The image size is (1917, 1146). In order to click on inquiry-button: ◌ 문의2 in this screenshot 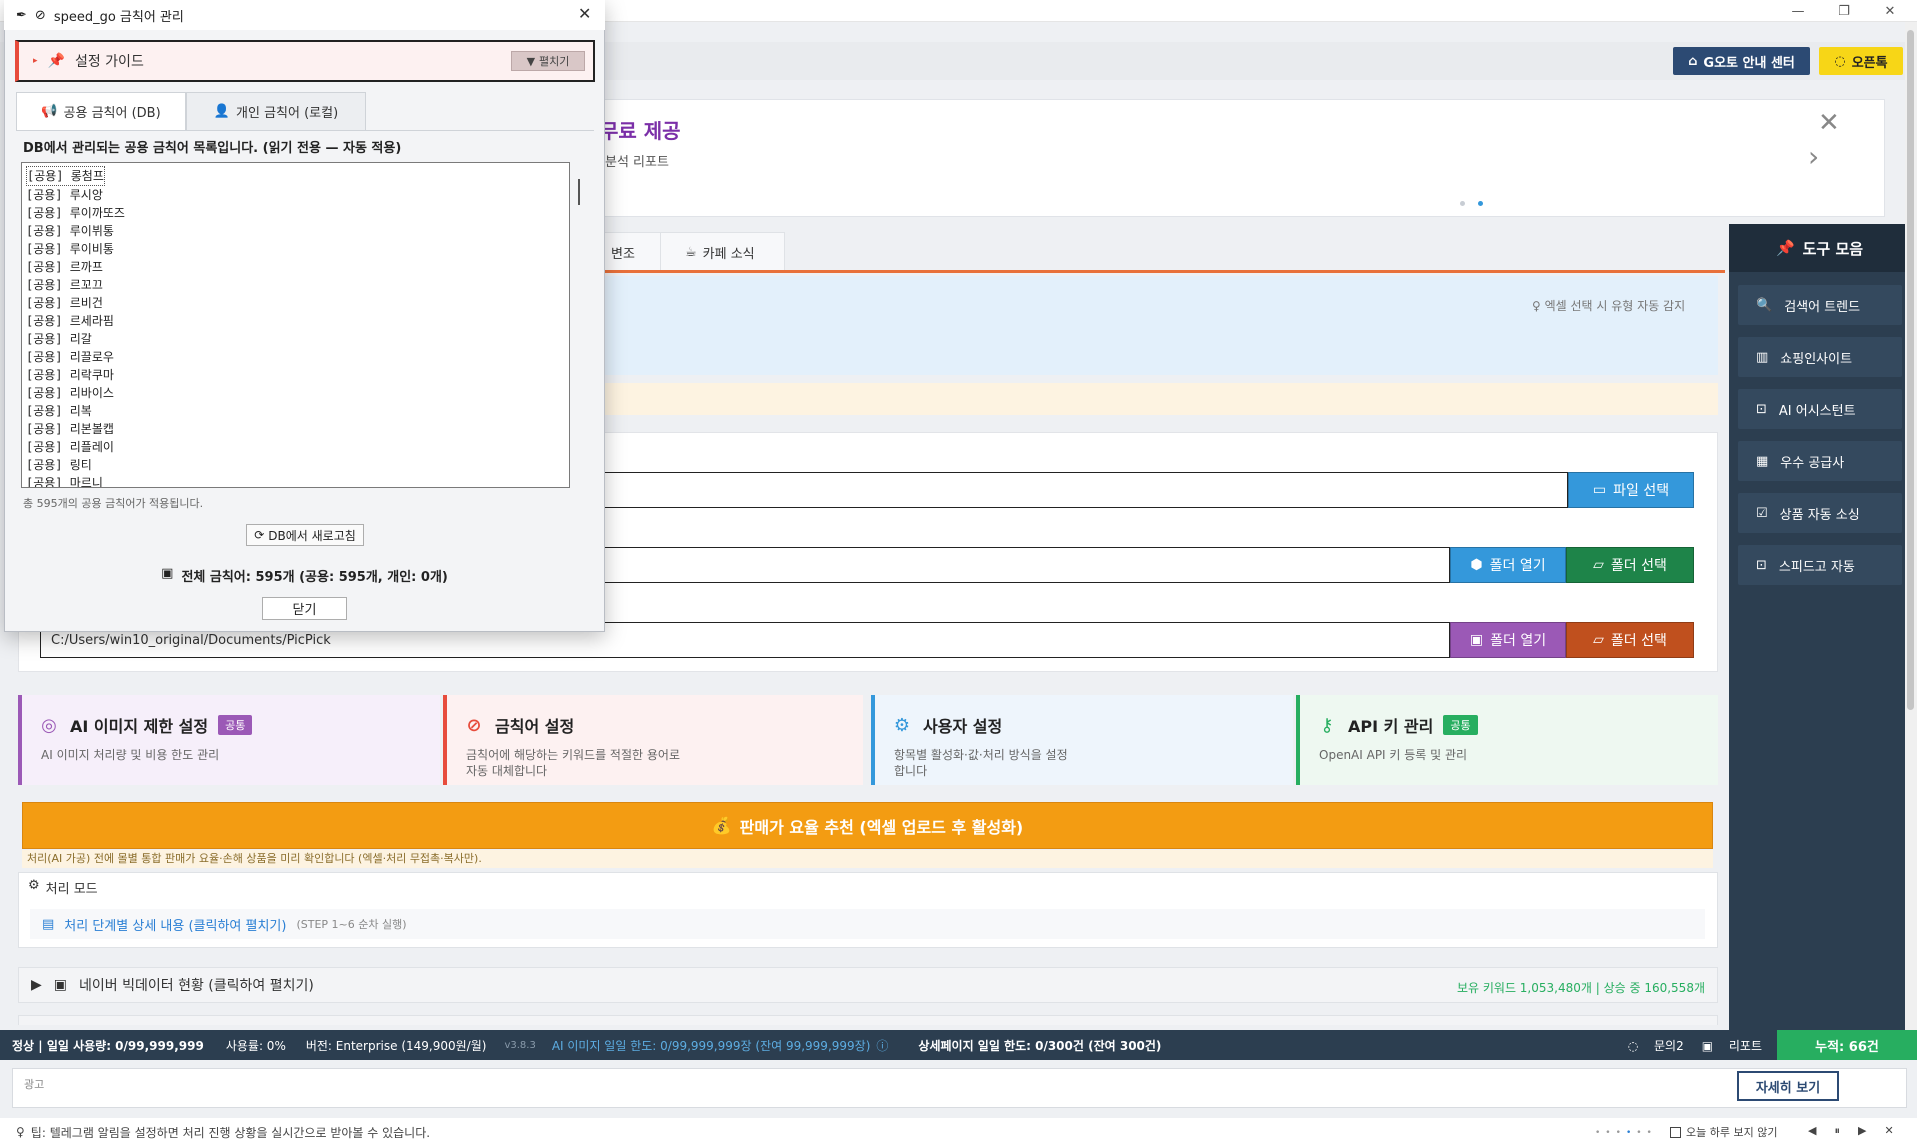, I will do `click(1656, 1045)`.